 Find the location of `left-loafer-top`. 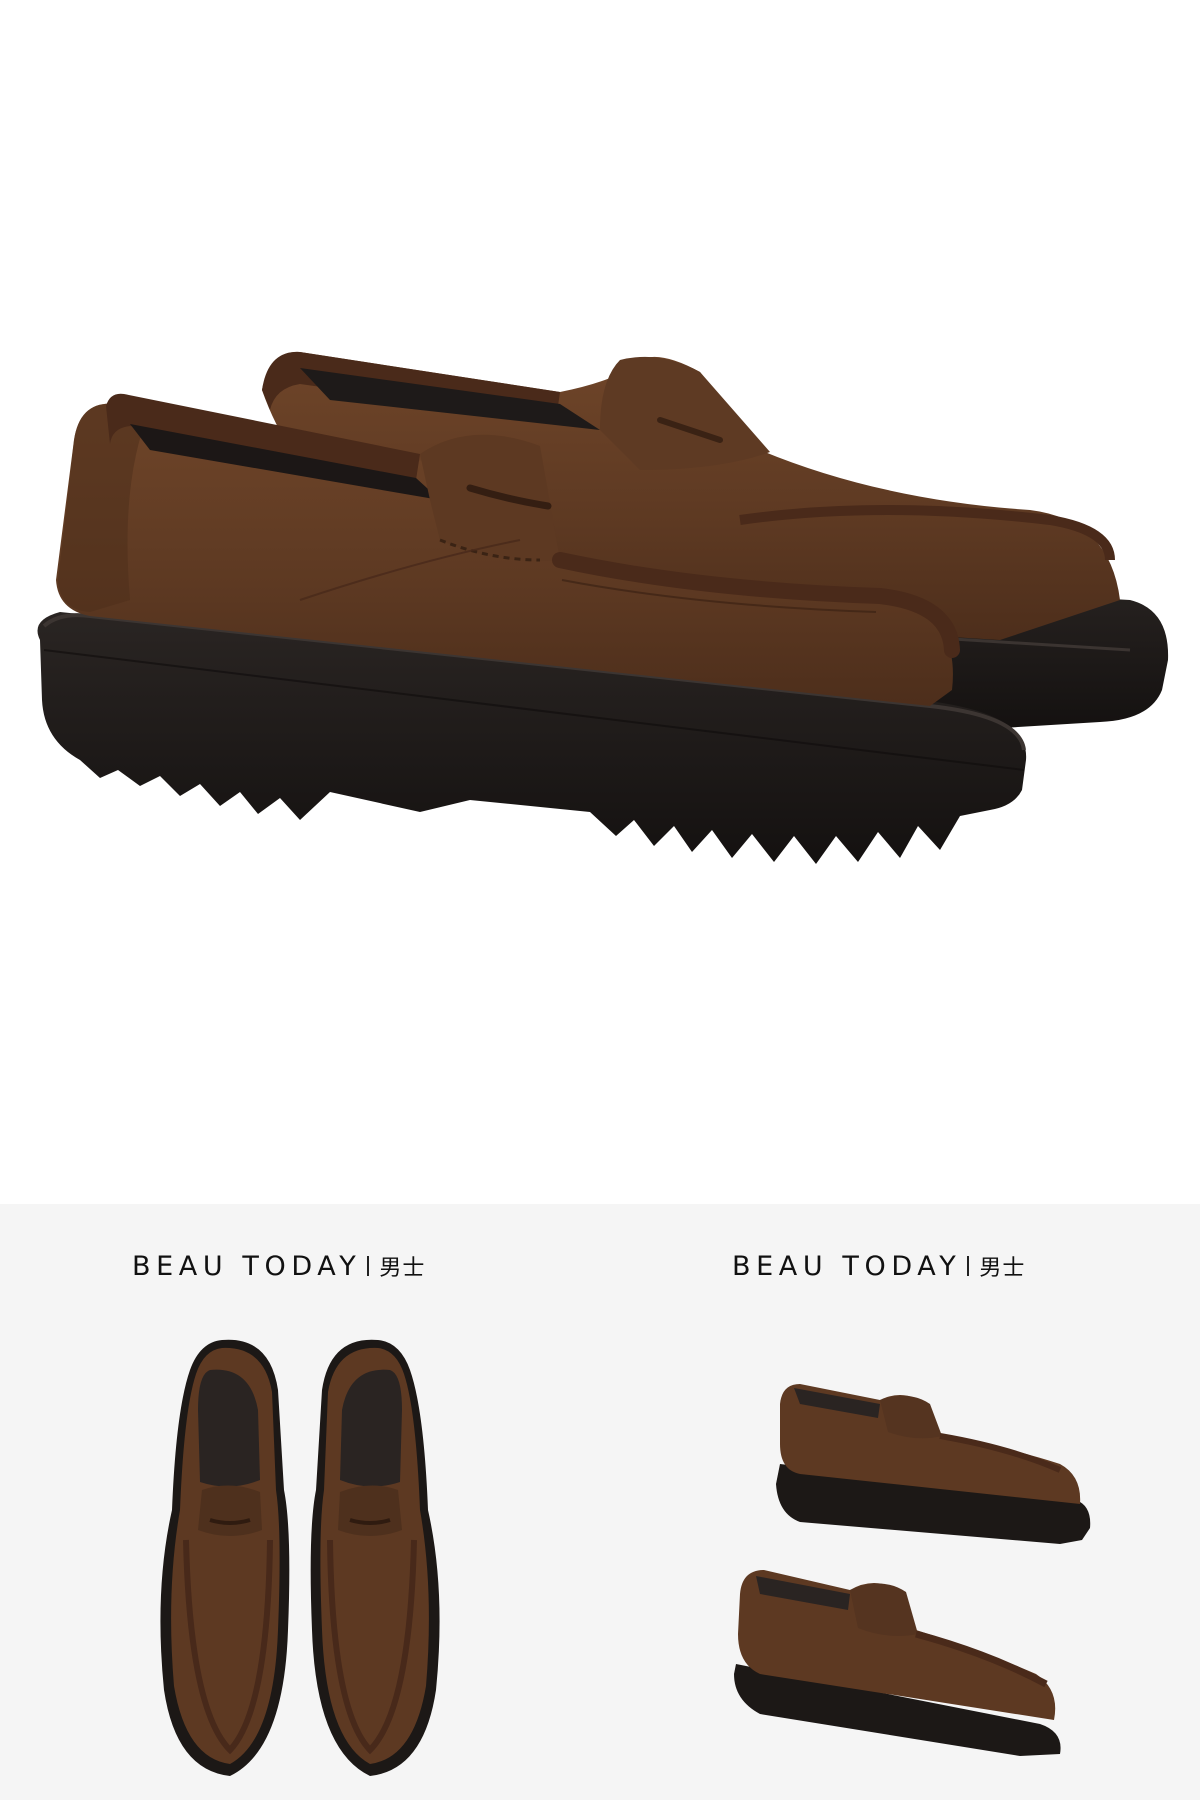

left-loafer-top is located at coordinates (225, 1557).